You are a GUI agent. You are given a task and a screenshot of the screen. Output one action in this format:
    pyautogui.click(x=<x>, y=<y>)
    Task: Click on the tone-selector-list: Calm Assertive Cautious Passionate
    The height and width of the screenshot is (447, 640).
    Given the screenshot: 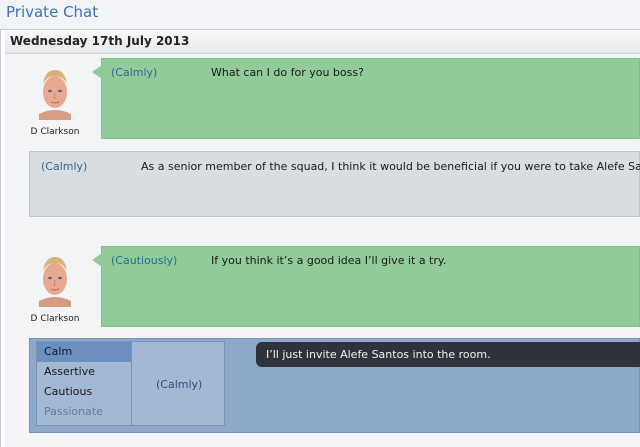 What is the action you would take?
    pyautogui.click(x=84, y=383)
    